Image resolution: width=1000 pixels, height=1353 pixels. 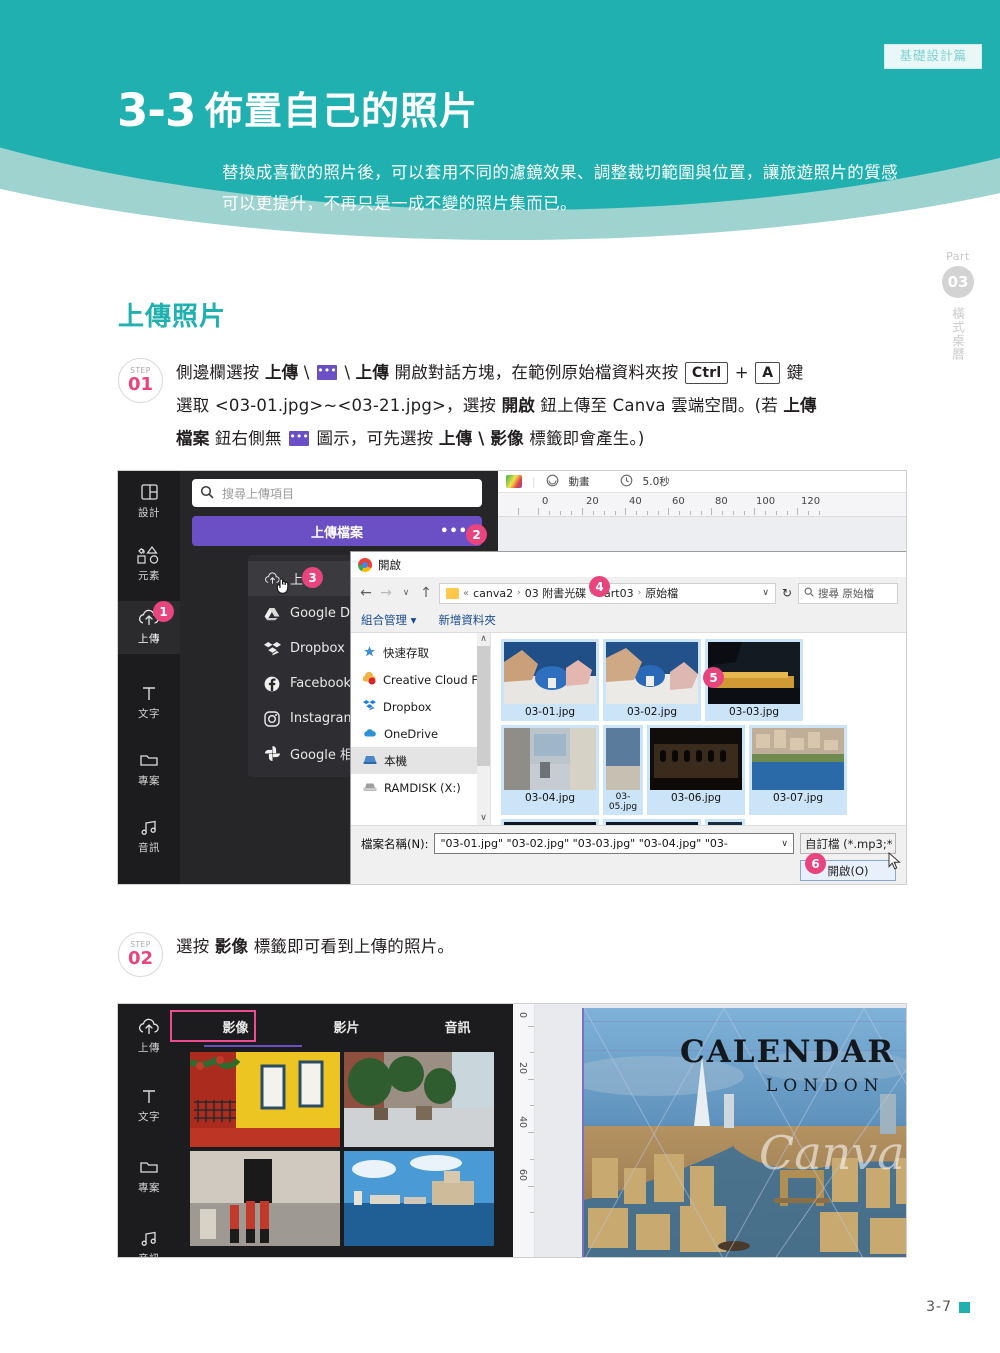 I want to click on file-item: 03-06.jpg, so click(x=696, y=770).